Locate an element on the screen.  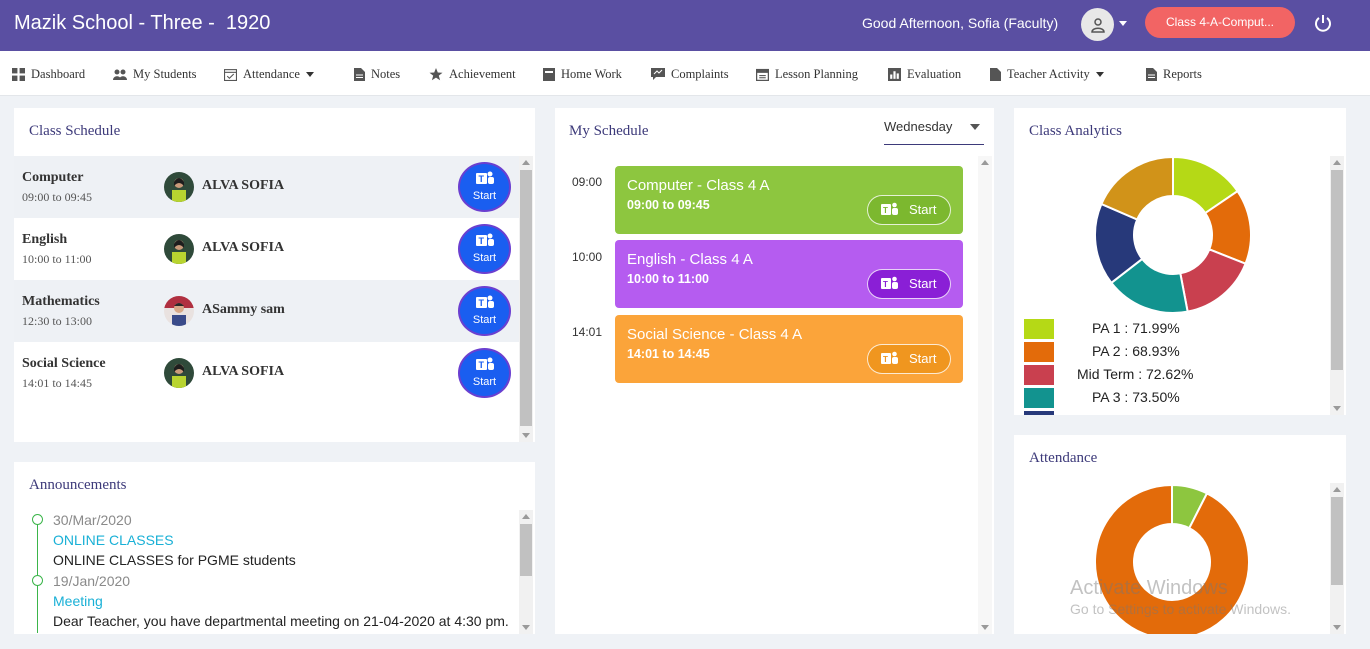
user-avatar-button is located at coordinates (1097, 24).